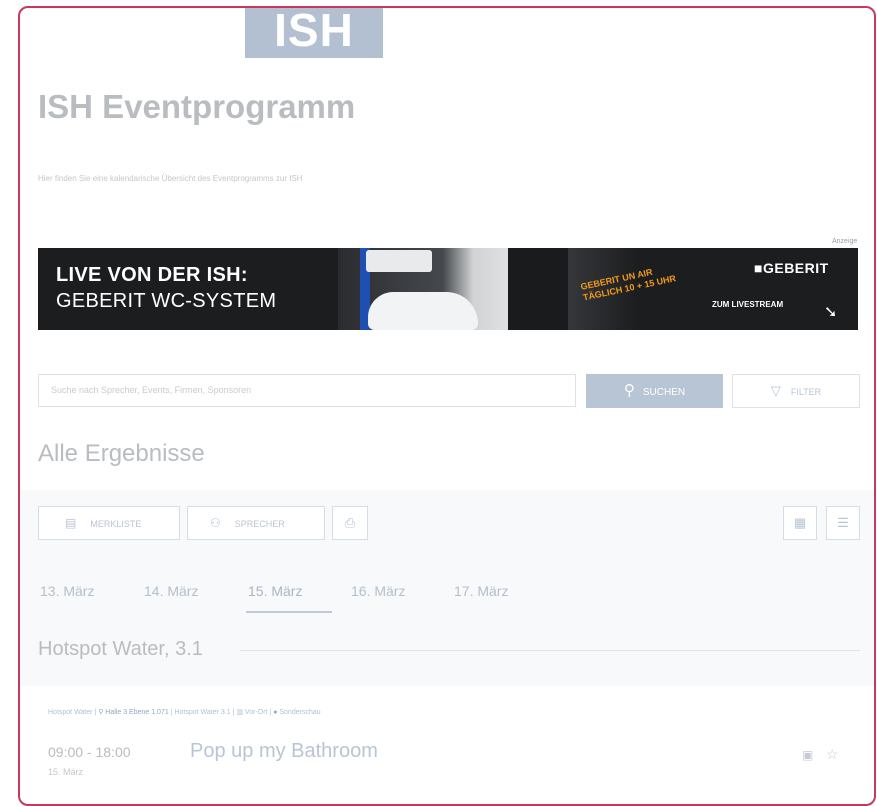 Image resolution: width=877 pixels, height=806 pixels. Describe the element at coordinates (166, 301) in the screenshot. I see `ad-headline-2: GEBERIT WC-SYSTEM` at that location.